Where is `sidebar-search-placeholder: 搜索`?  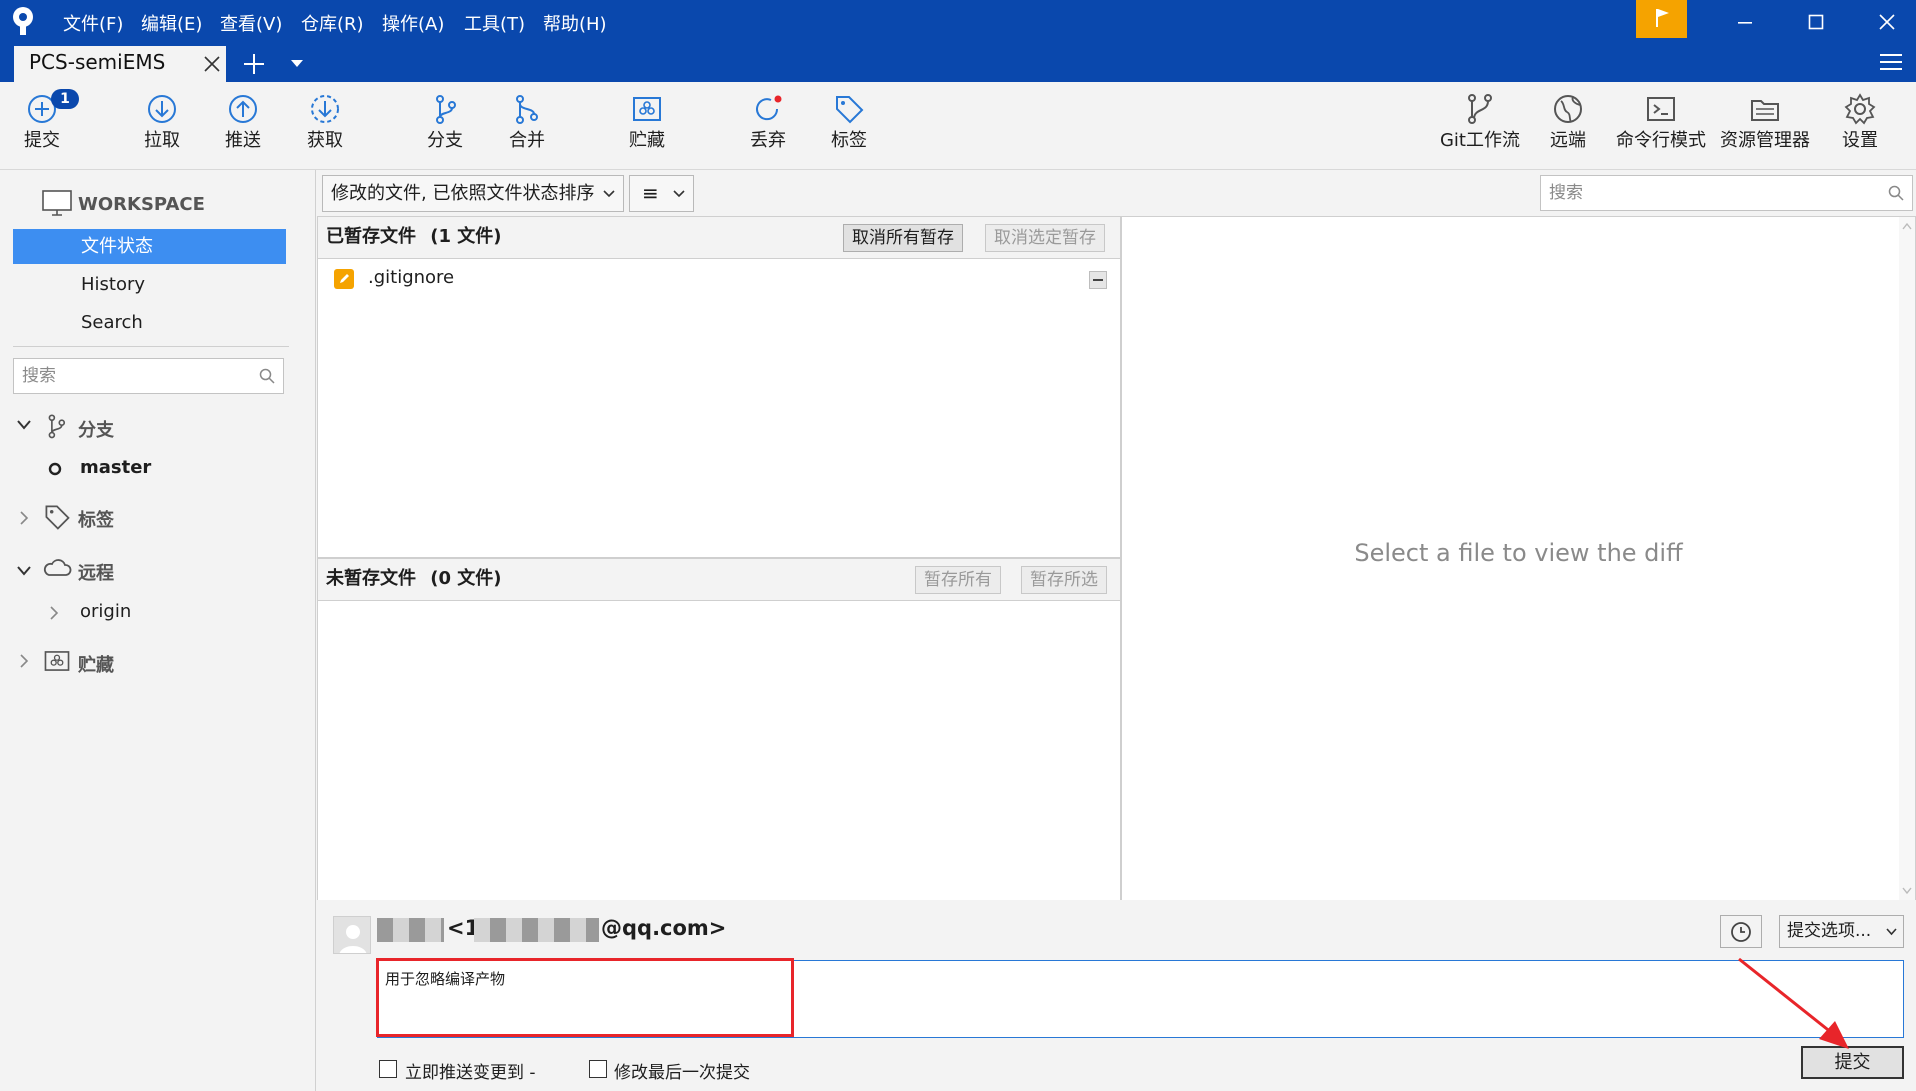
sidebar-search-placeholder: 搜索 is located at coordinates (39, 376).